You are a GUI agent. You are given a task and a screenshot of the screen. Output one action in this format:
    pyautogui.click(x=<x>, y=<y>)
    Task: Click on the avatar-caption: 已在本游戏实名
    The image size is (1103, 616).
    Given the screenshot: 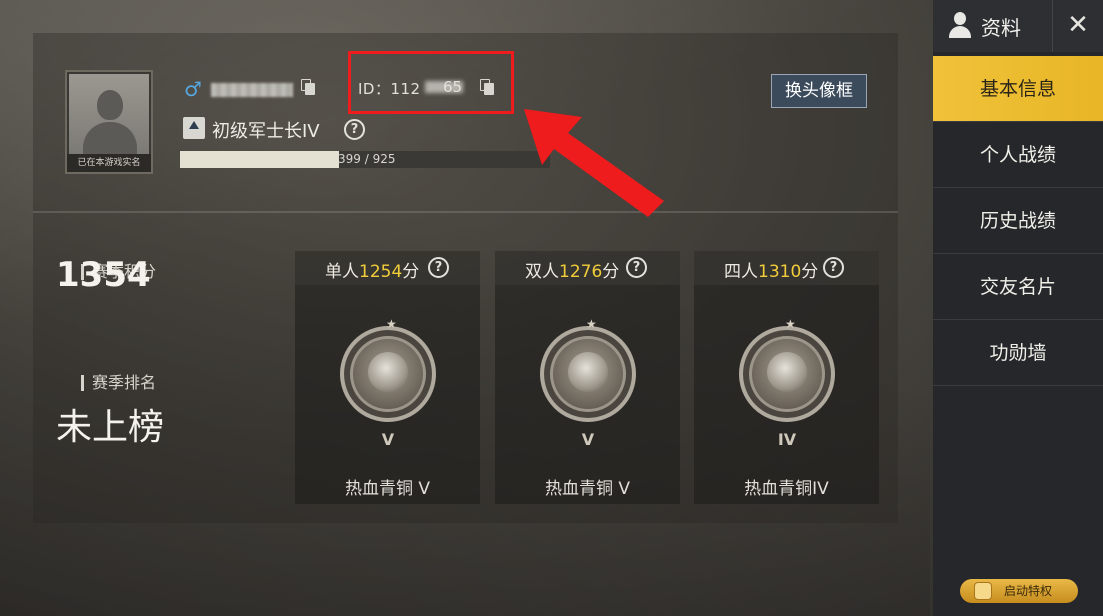 What is the action you would take?
    pyautogui.click(x=109, y=163)
    